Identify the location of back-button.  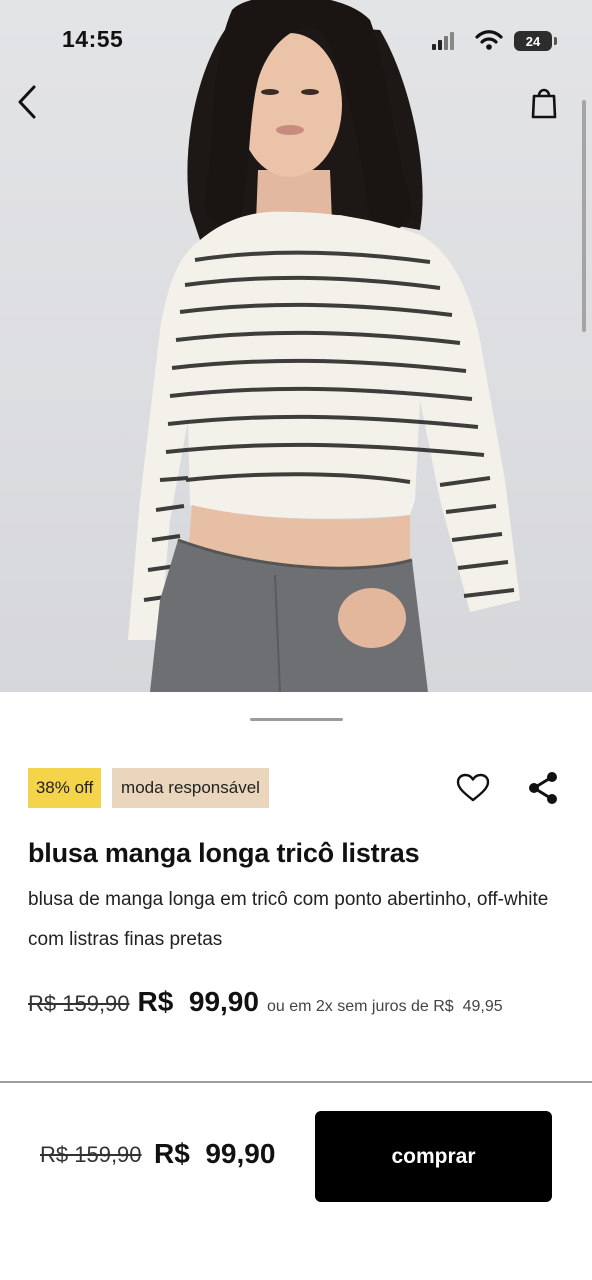
(36, 108).